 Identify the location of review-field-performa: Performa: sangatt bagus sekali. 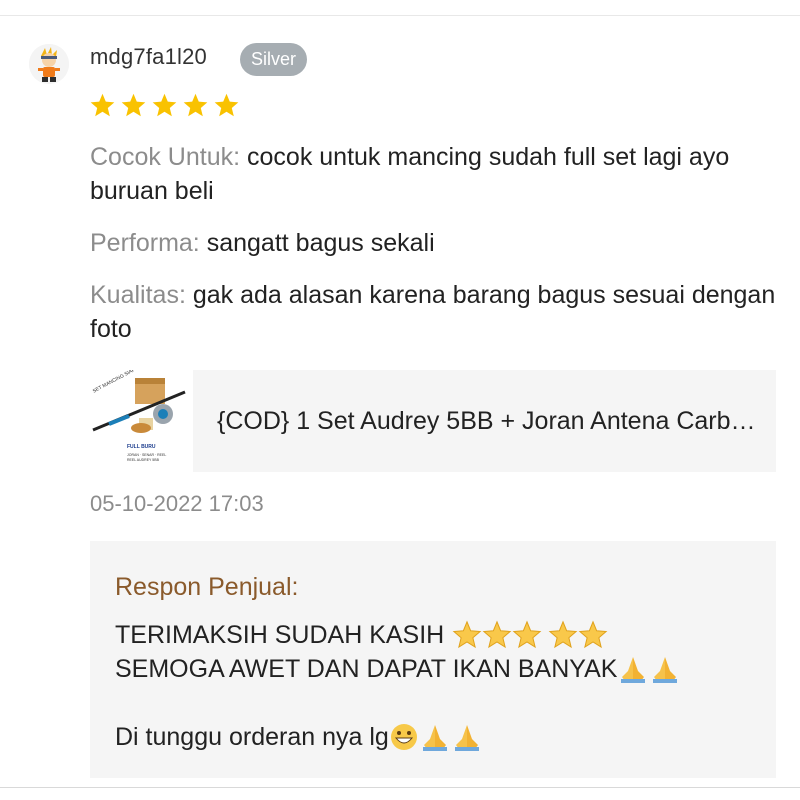
(435, 243).